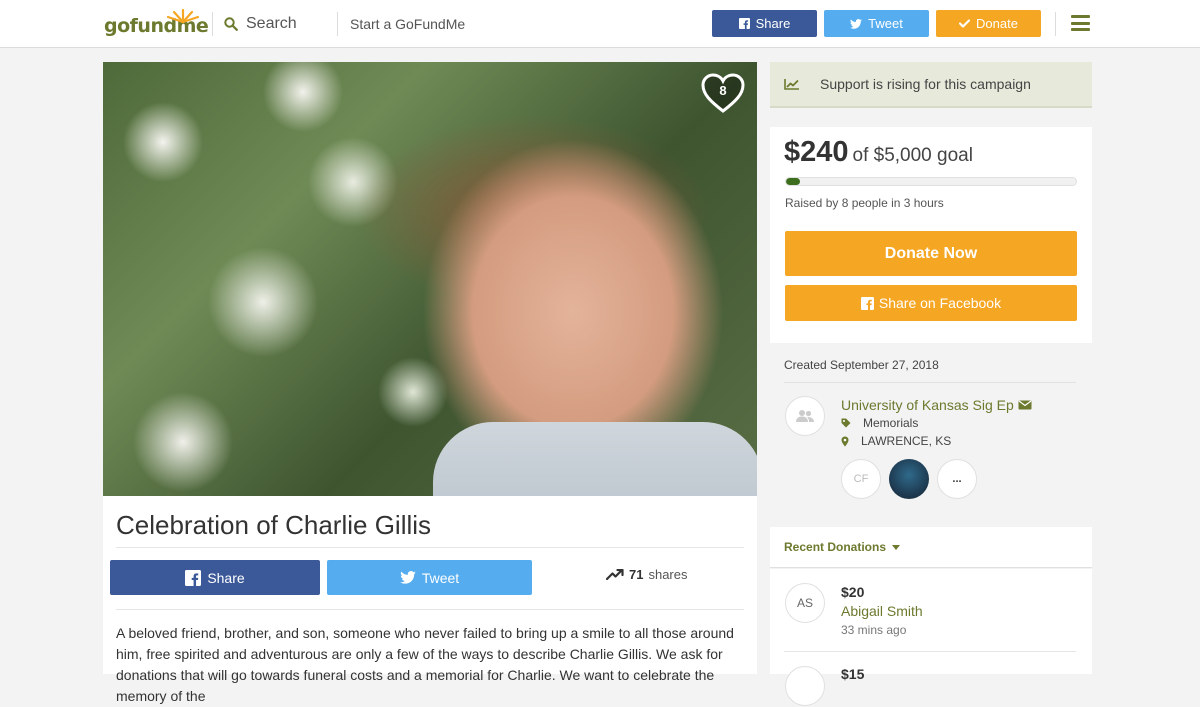 The height and width of the screenshot is (707, 1200). What do you see at coordinates (595, 459) in the screenshot?
I see `photo-detail` at bounding box center [595, 459].